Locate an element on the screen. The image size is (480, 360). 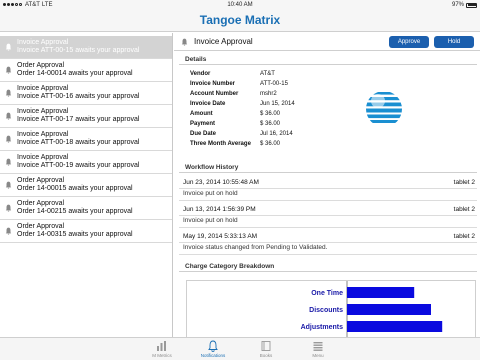
battery-percent: 97% is located at coordinates (457, 5).